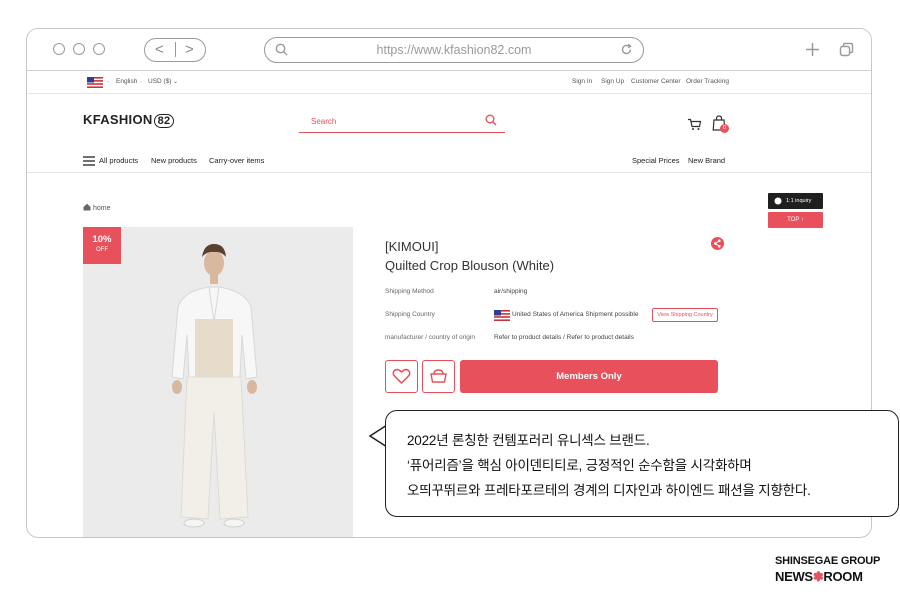 Image resolution: width=900 pixels, height=600 pixels. Describe the element at coordinates (236, 160) in the screenshot. I see `nav-carry-over-items: Carry-over items` at that location.